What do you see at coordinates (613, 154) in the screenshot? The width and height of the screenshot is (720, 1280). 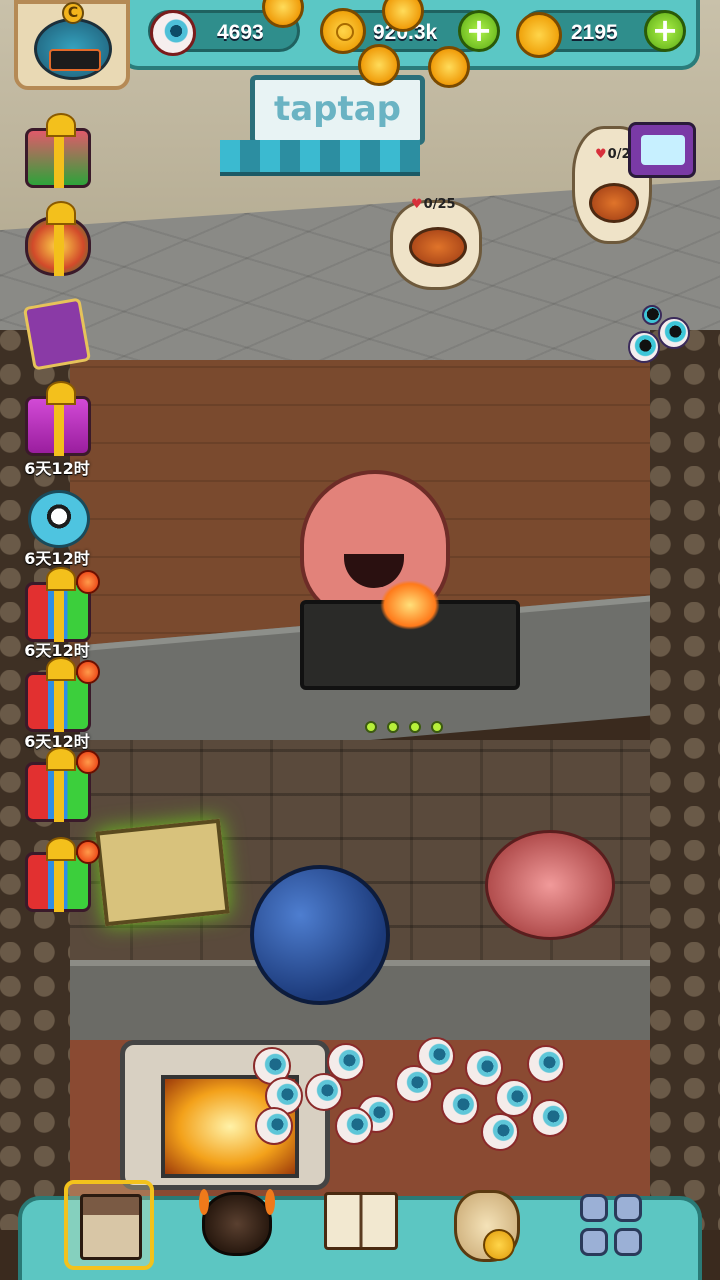 I see `order-heart-count: 0/2` at bounding box center [613, 154].